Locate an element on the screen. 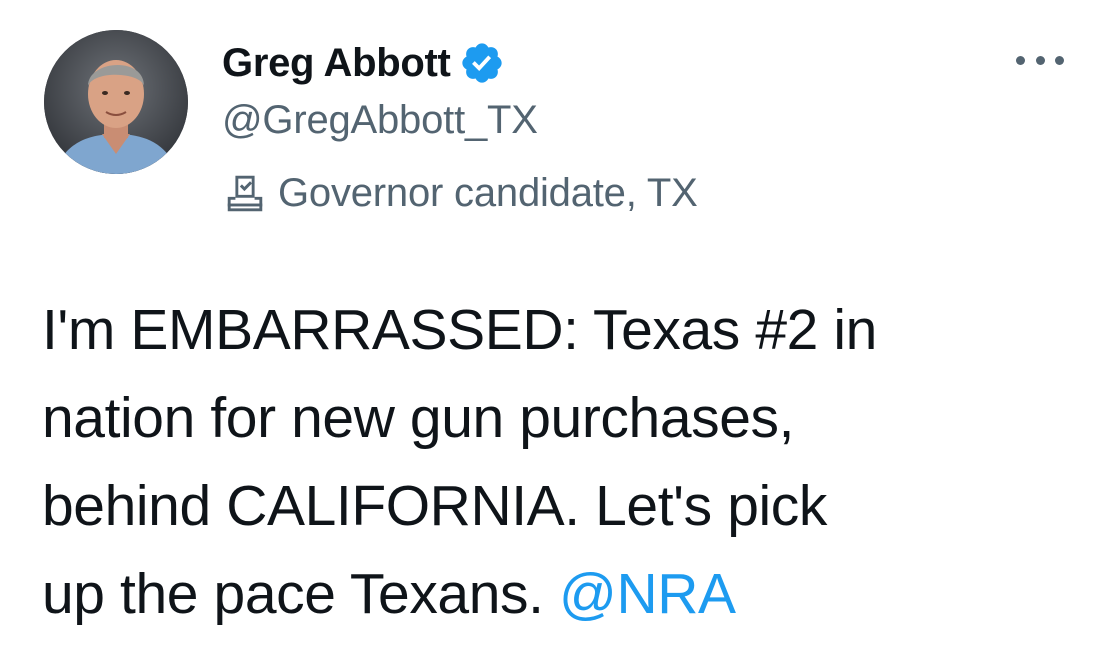 This screenshot has height=646, width=1110. more-options-icon is located at coordinates (1040, 60).